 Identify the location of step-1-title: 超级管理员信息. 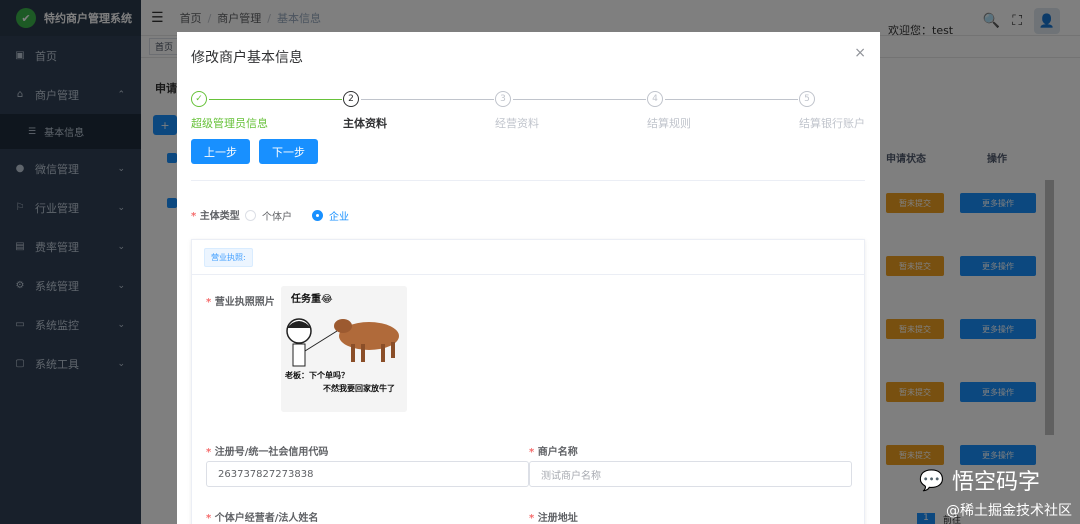
(229, 123).